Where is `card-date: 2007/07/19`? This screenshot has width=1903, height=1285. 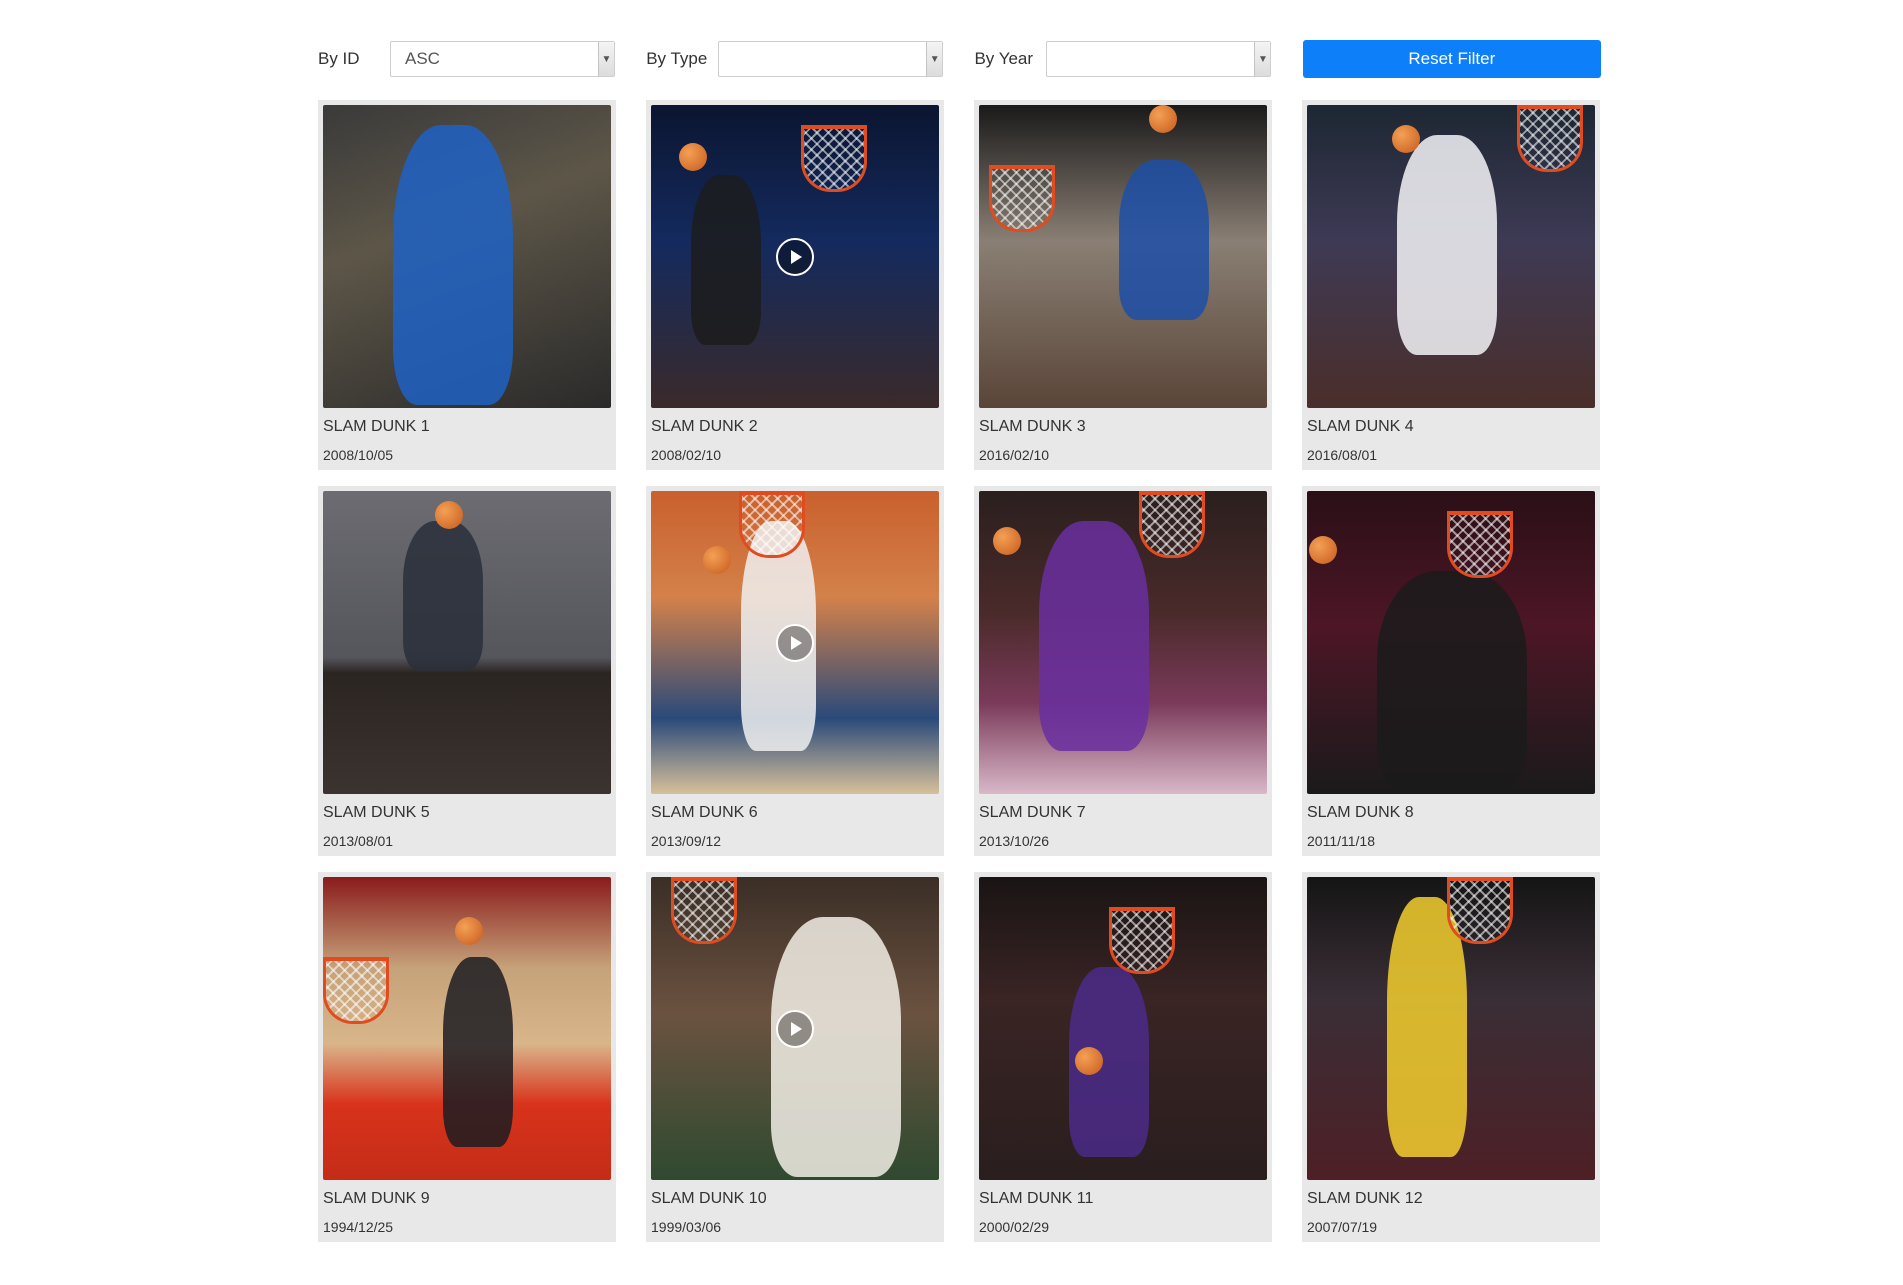
card-date: 2007/07/19 is located at coordinates (1342, 1227).